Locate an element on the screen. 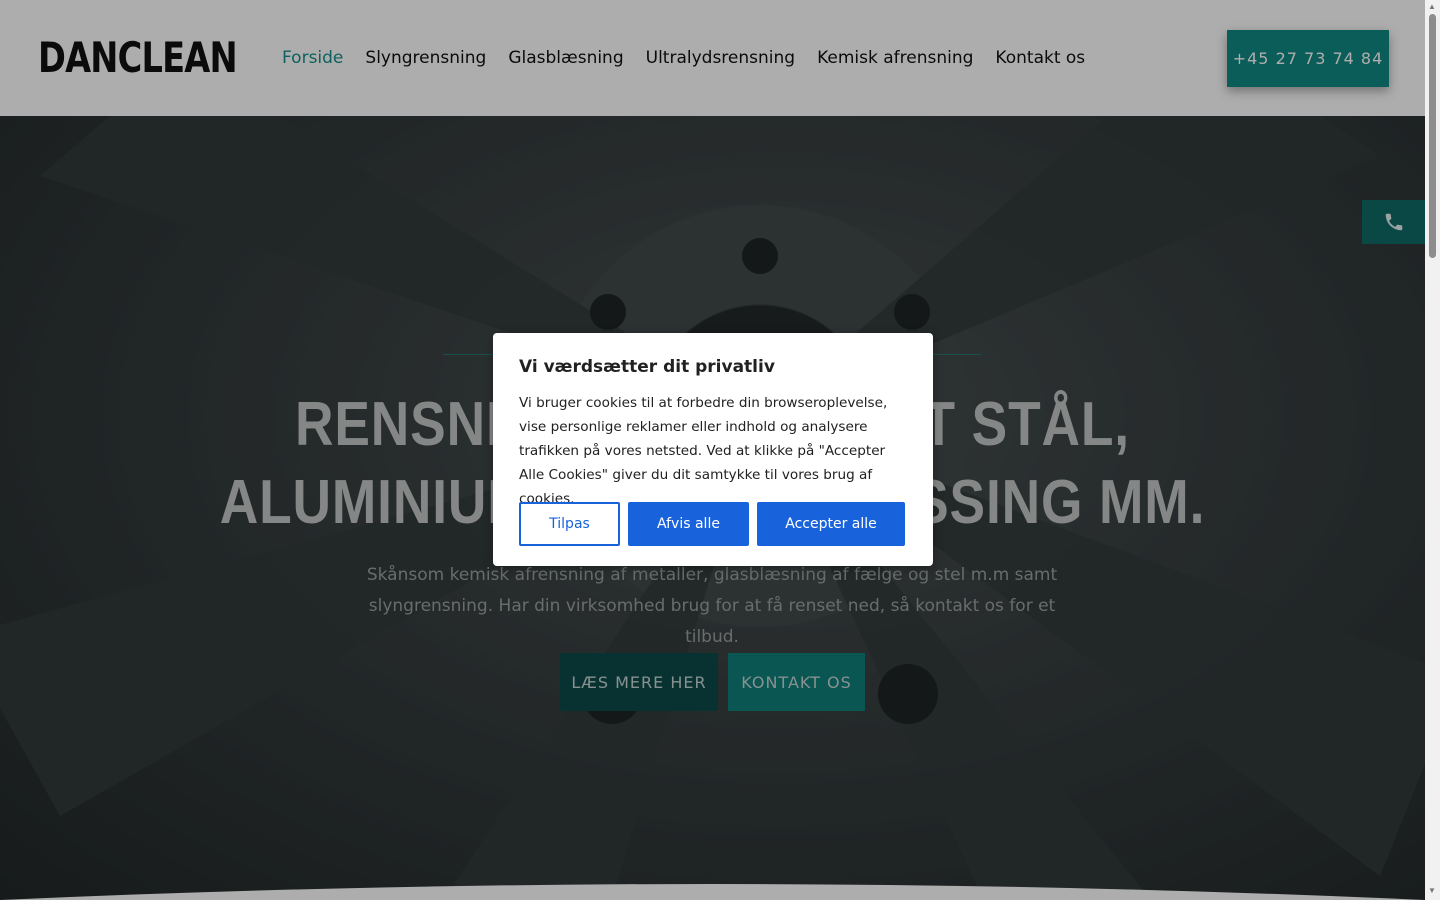 This screenshot has width=1440, height=900. scroll-down-arrow-icon: ▼ is located at coordinates (1432, 891).